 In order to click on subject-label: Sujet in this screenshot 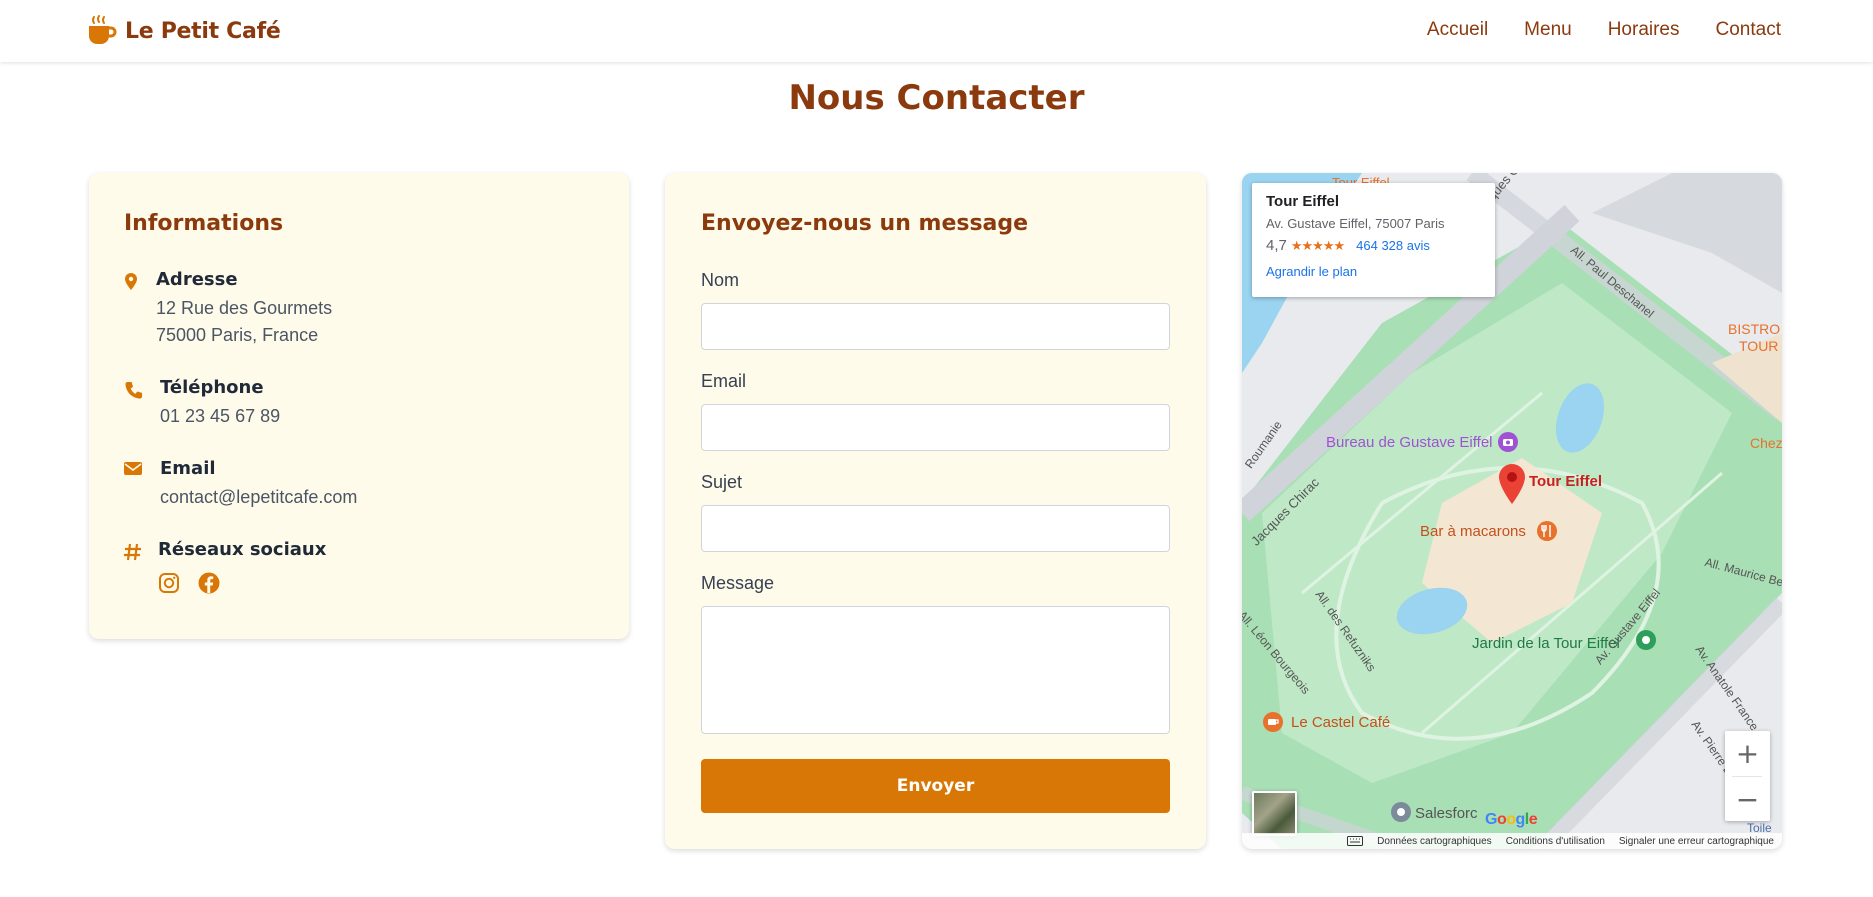, I will do `click(722, 482)`.